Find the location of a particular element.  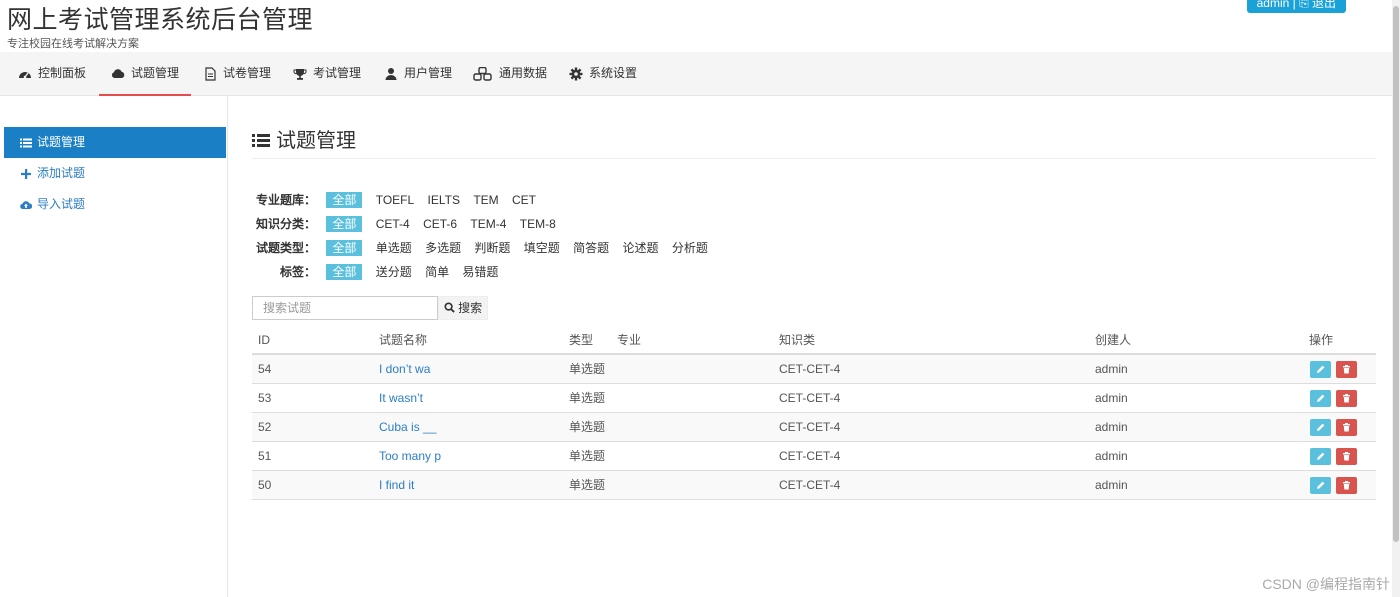

nav-item-common-data: 通用数据 is located at coordinates (510, 74).